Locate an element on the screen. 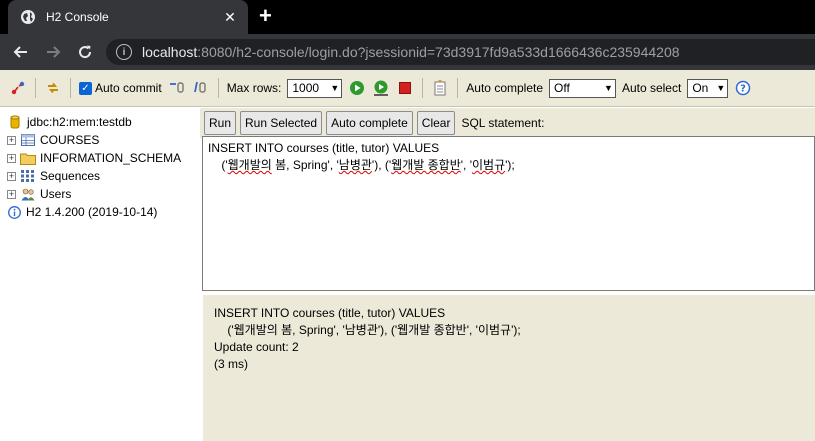 This screenshot has height=441, width=815. execution-time: (3 ms) is located at coordinates (231, 364).